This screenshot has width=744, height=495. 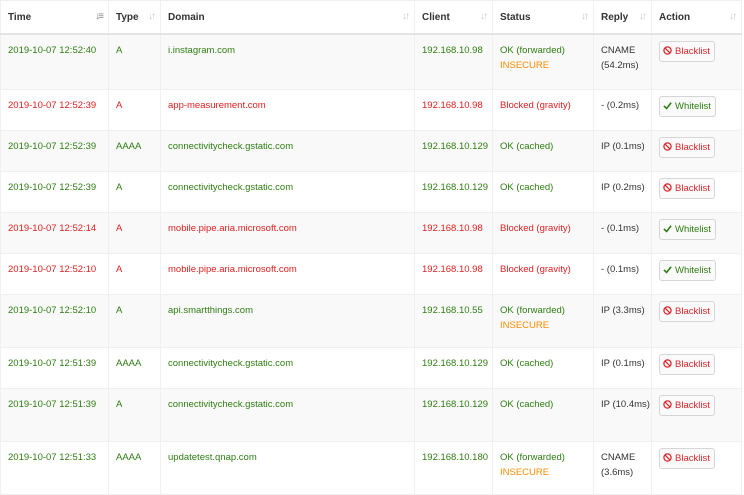 I want to click on reply-cell: - (0.1ms), so click(x=622, y=274).